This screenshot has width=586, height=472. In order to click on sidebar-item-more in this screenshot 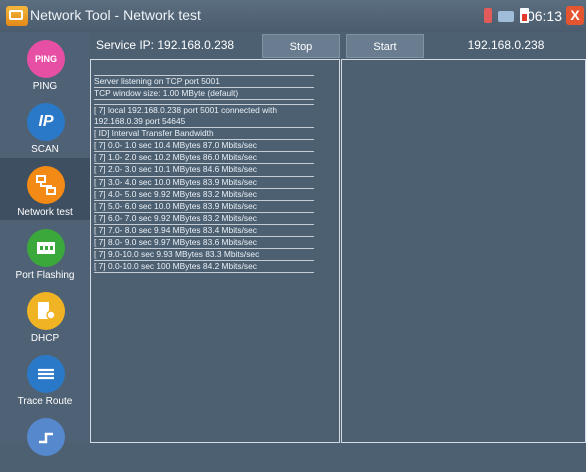, I will do `click(45, 441)`.